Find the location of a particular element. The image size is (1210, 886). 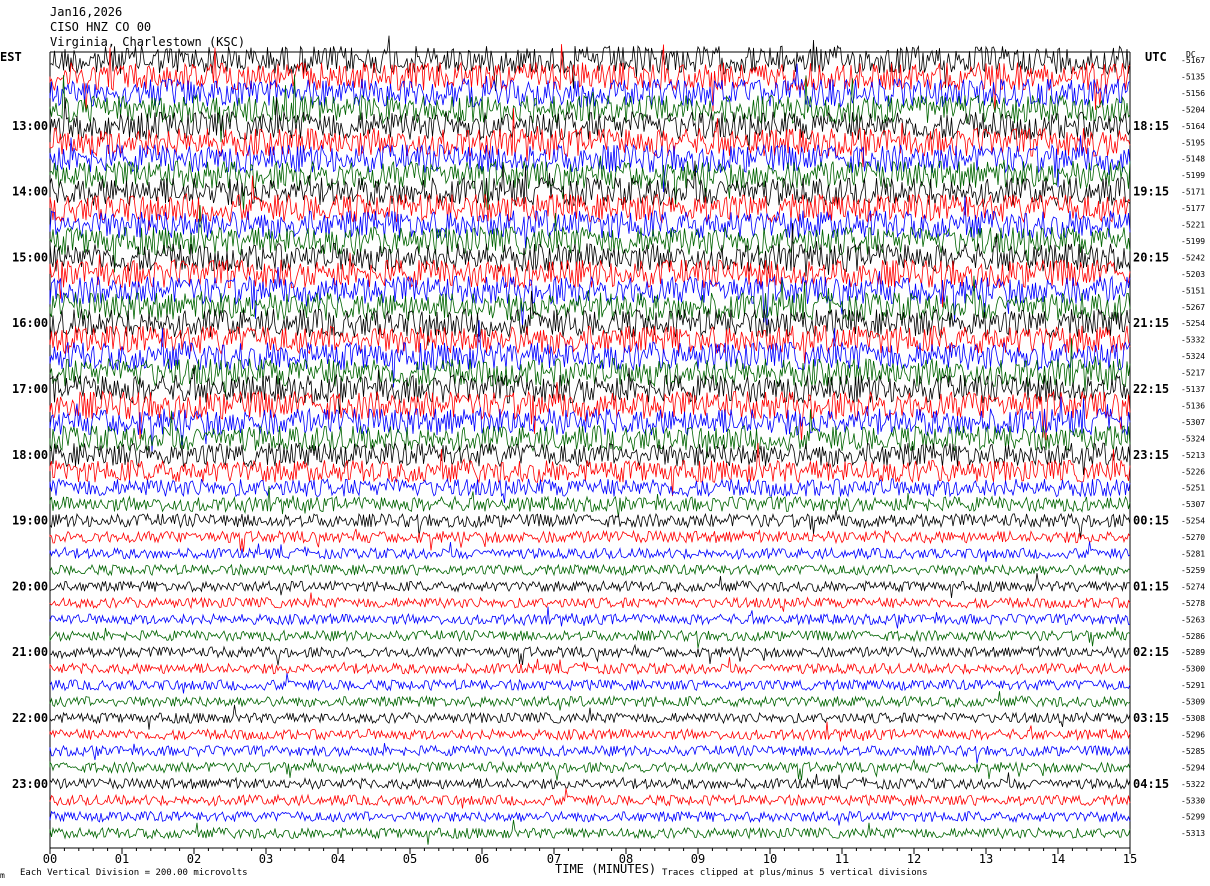

x-tick-label: 11 is located at coordinates (842, 859).